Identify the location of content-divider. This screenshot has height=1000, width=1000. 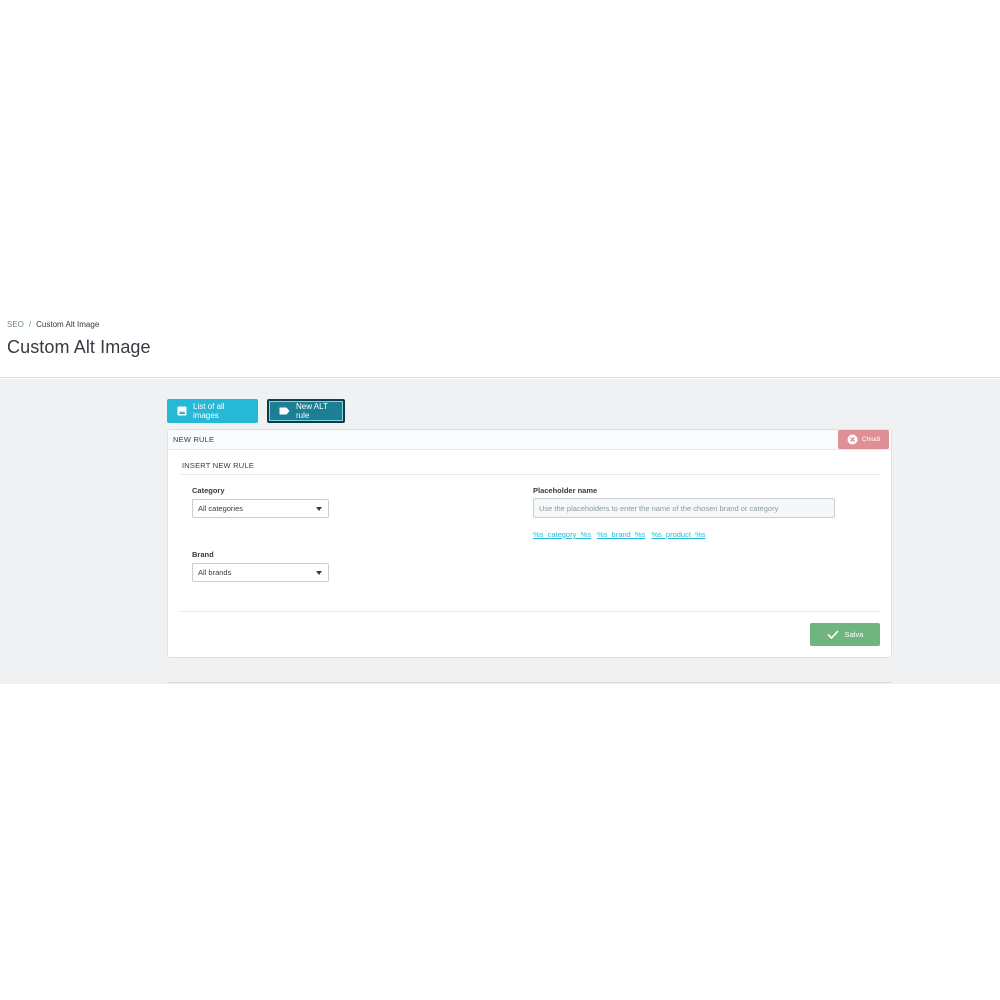
(529, 682).